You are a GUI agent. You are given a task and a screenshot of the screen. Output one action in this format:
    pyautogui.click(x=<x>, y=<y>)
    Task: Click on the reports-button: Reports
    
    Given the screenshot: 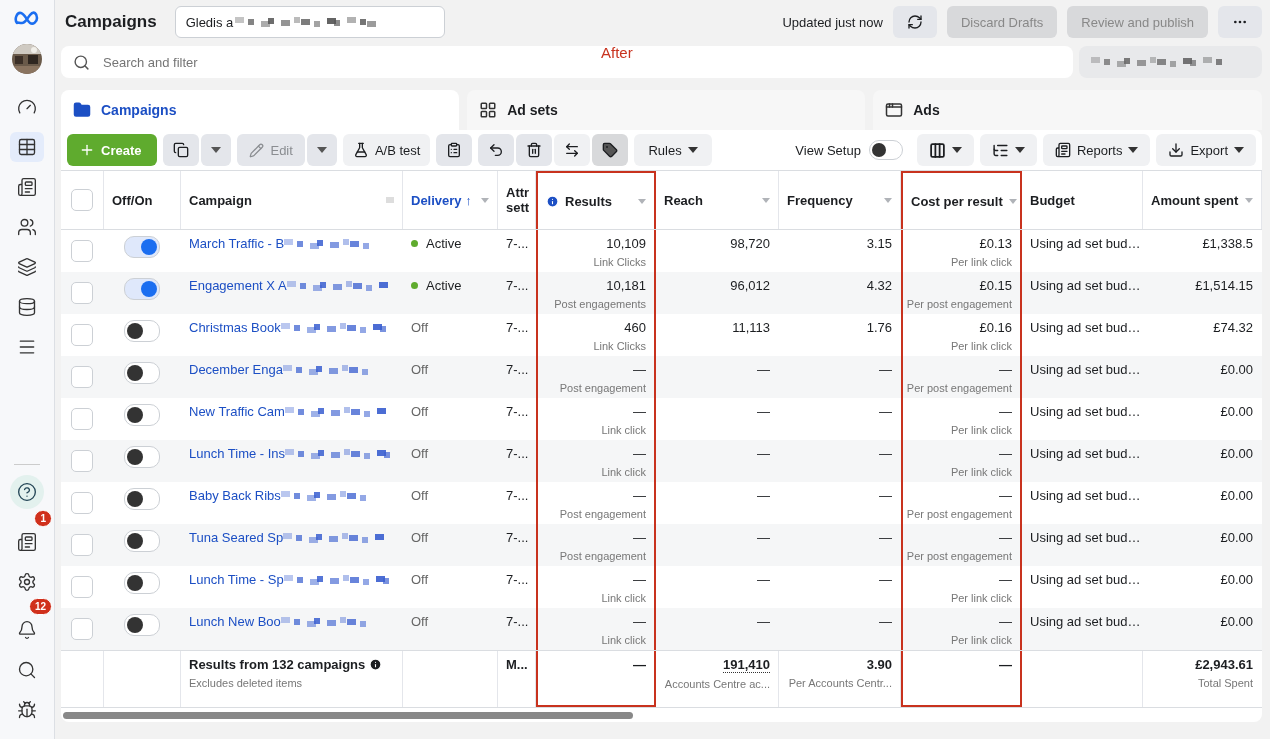 What is the action you would take?
    pyautogui.click(x=1096, y=150)
    